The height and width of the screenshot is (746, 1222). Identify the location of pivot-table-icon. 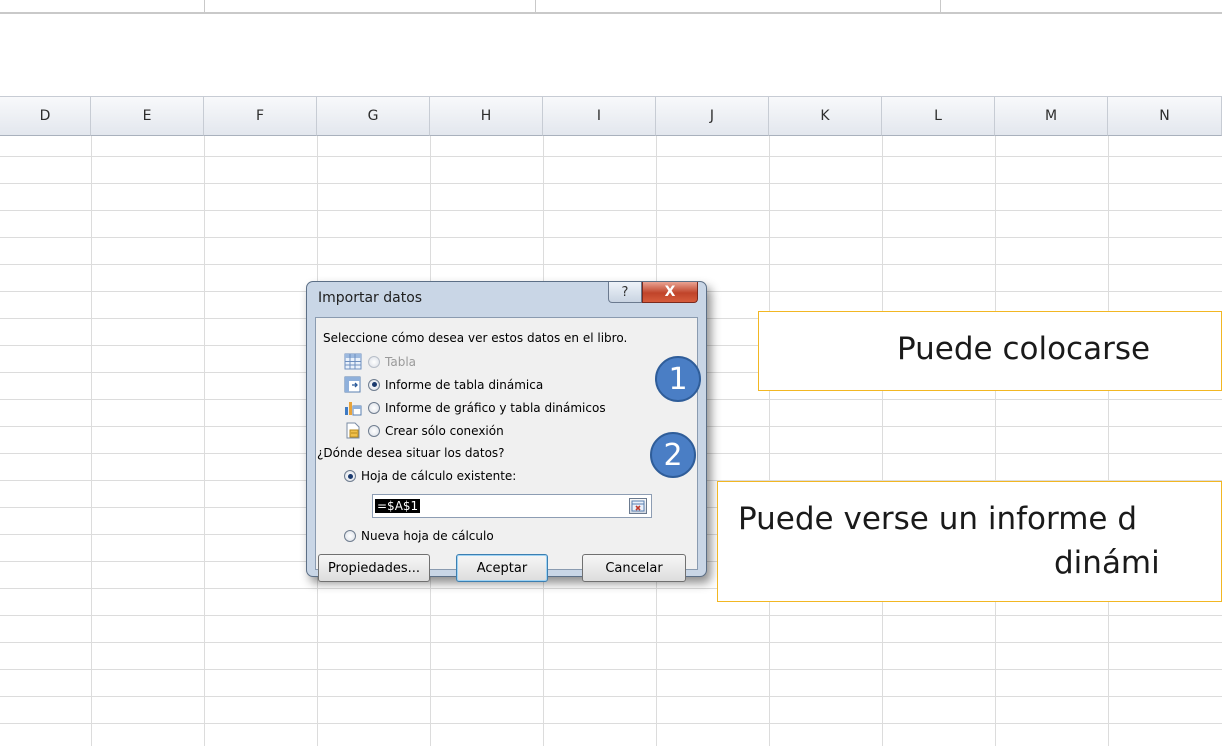
(353, 384).